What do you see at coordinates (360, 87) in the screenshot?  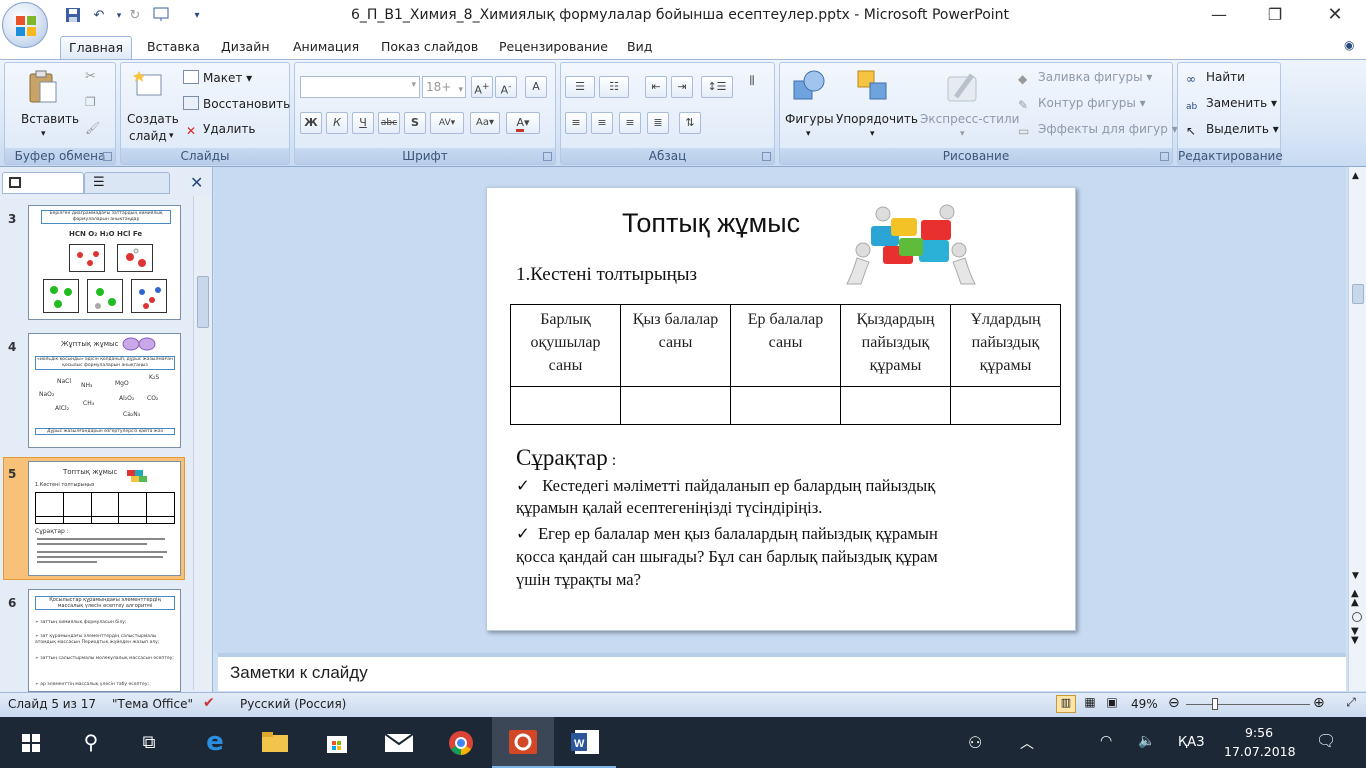 I see `font-name-combo: ▾` at bounding box center [360, 87].